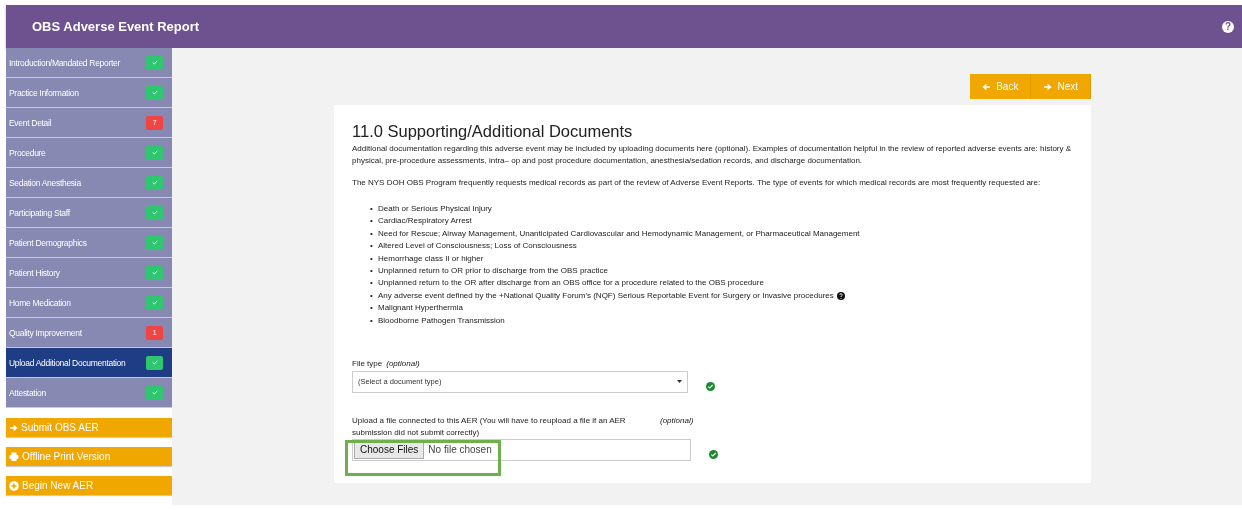  What do you see at coordinates (425, 221) in the screenshot?
I see `list-item: Cardiac/Respiratory Arrest` at bounding box center [425, 221].